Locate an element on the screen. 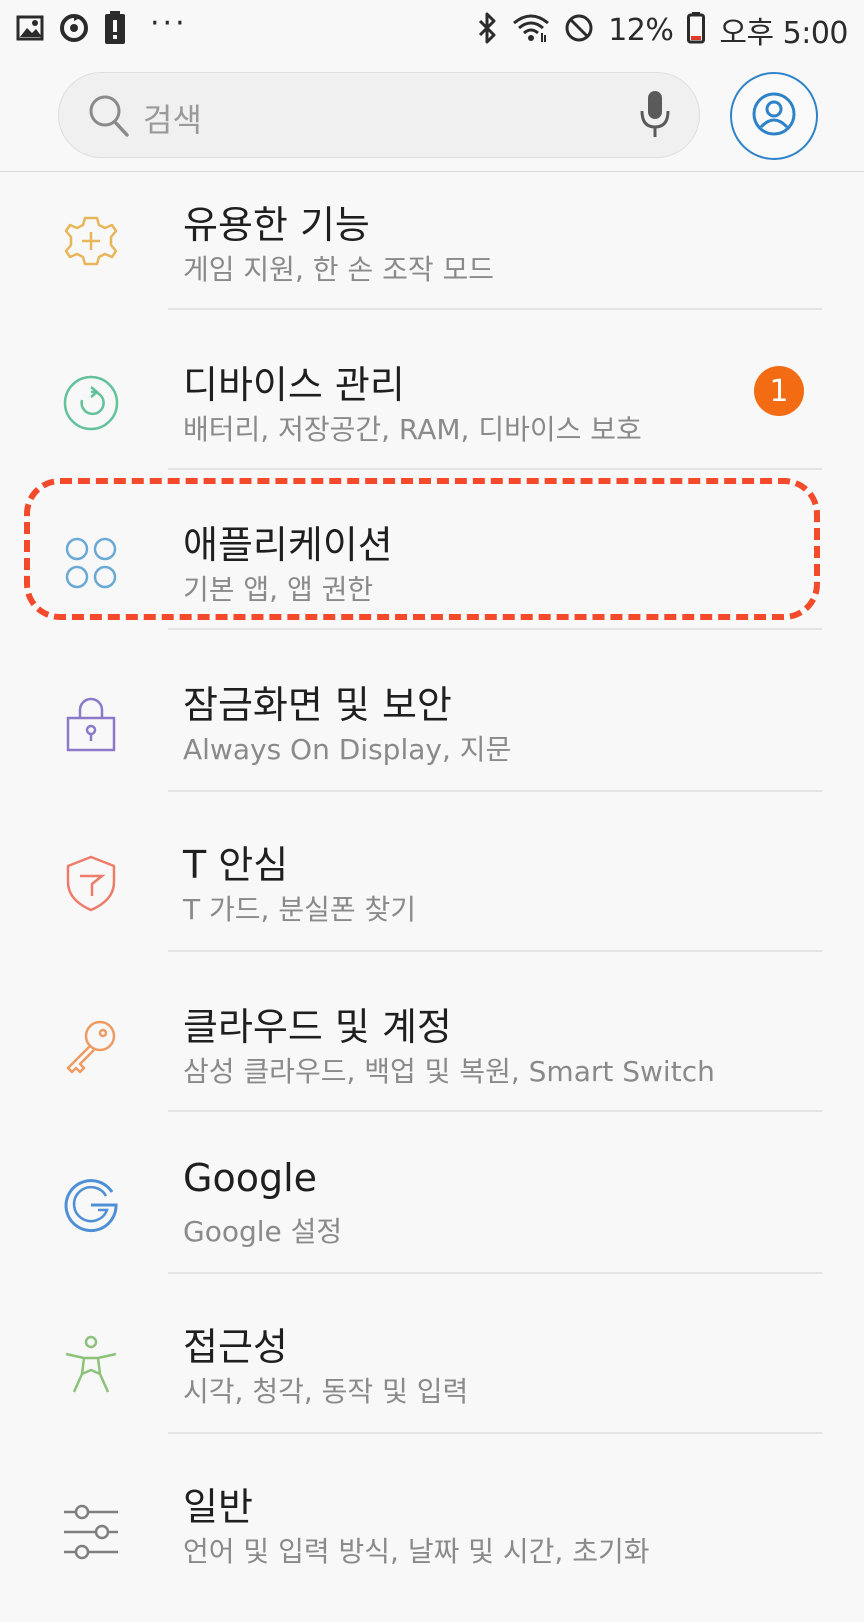 Image resolution: width=864 pixels, height=1622 pixels. status-bar: ··· 12% 오후 5:00 is located at coordinates (432, 30).